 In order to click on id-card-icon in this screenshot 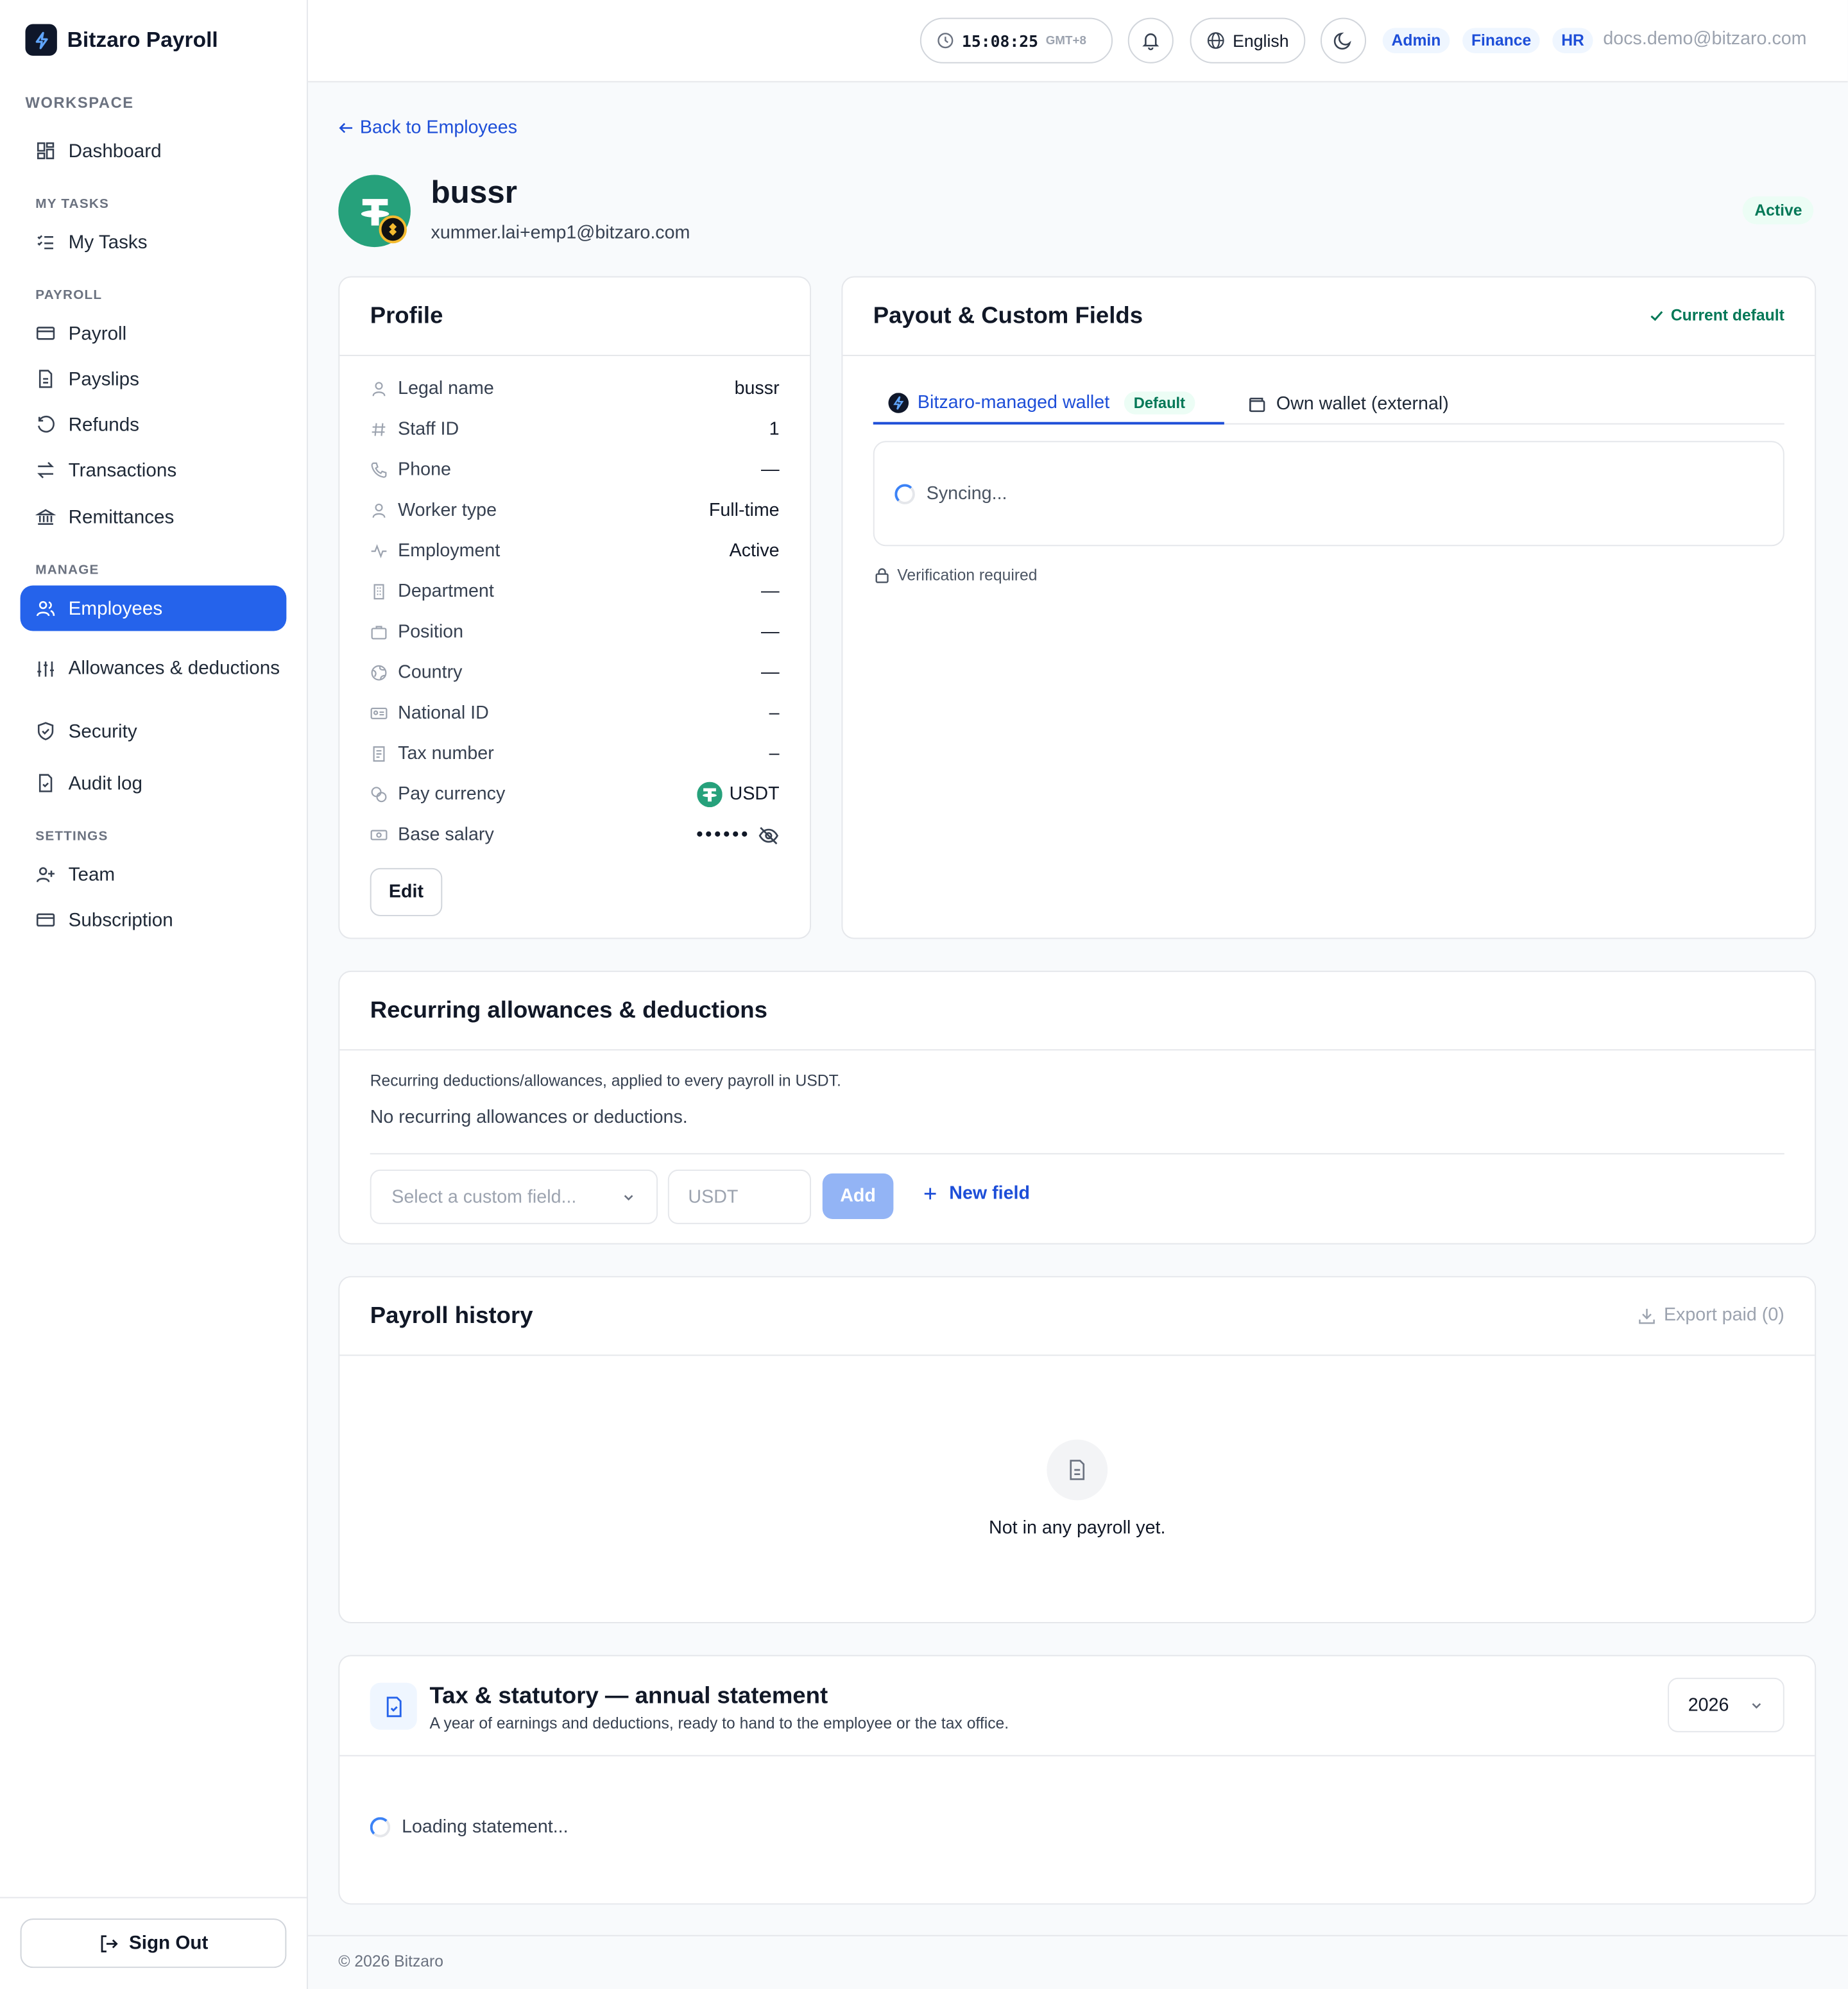, I will do `click(379, 713)`.